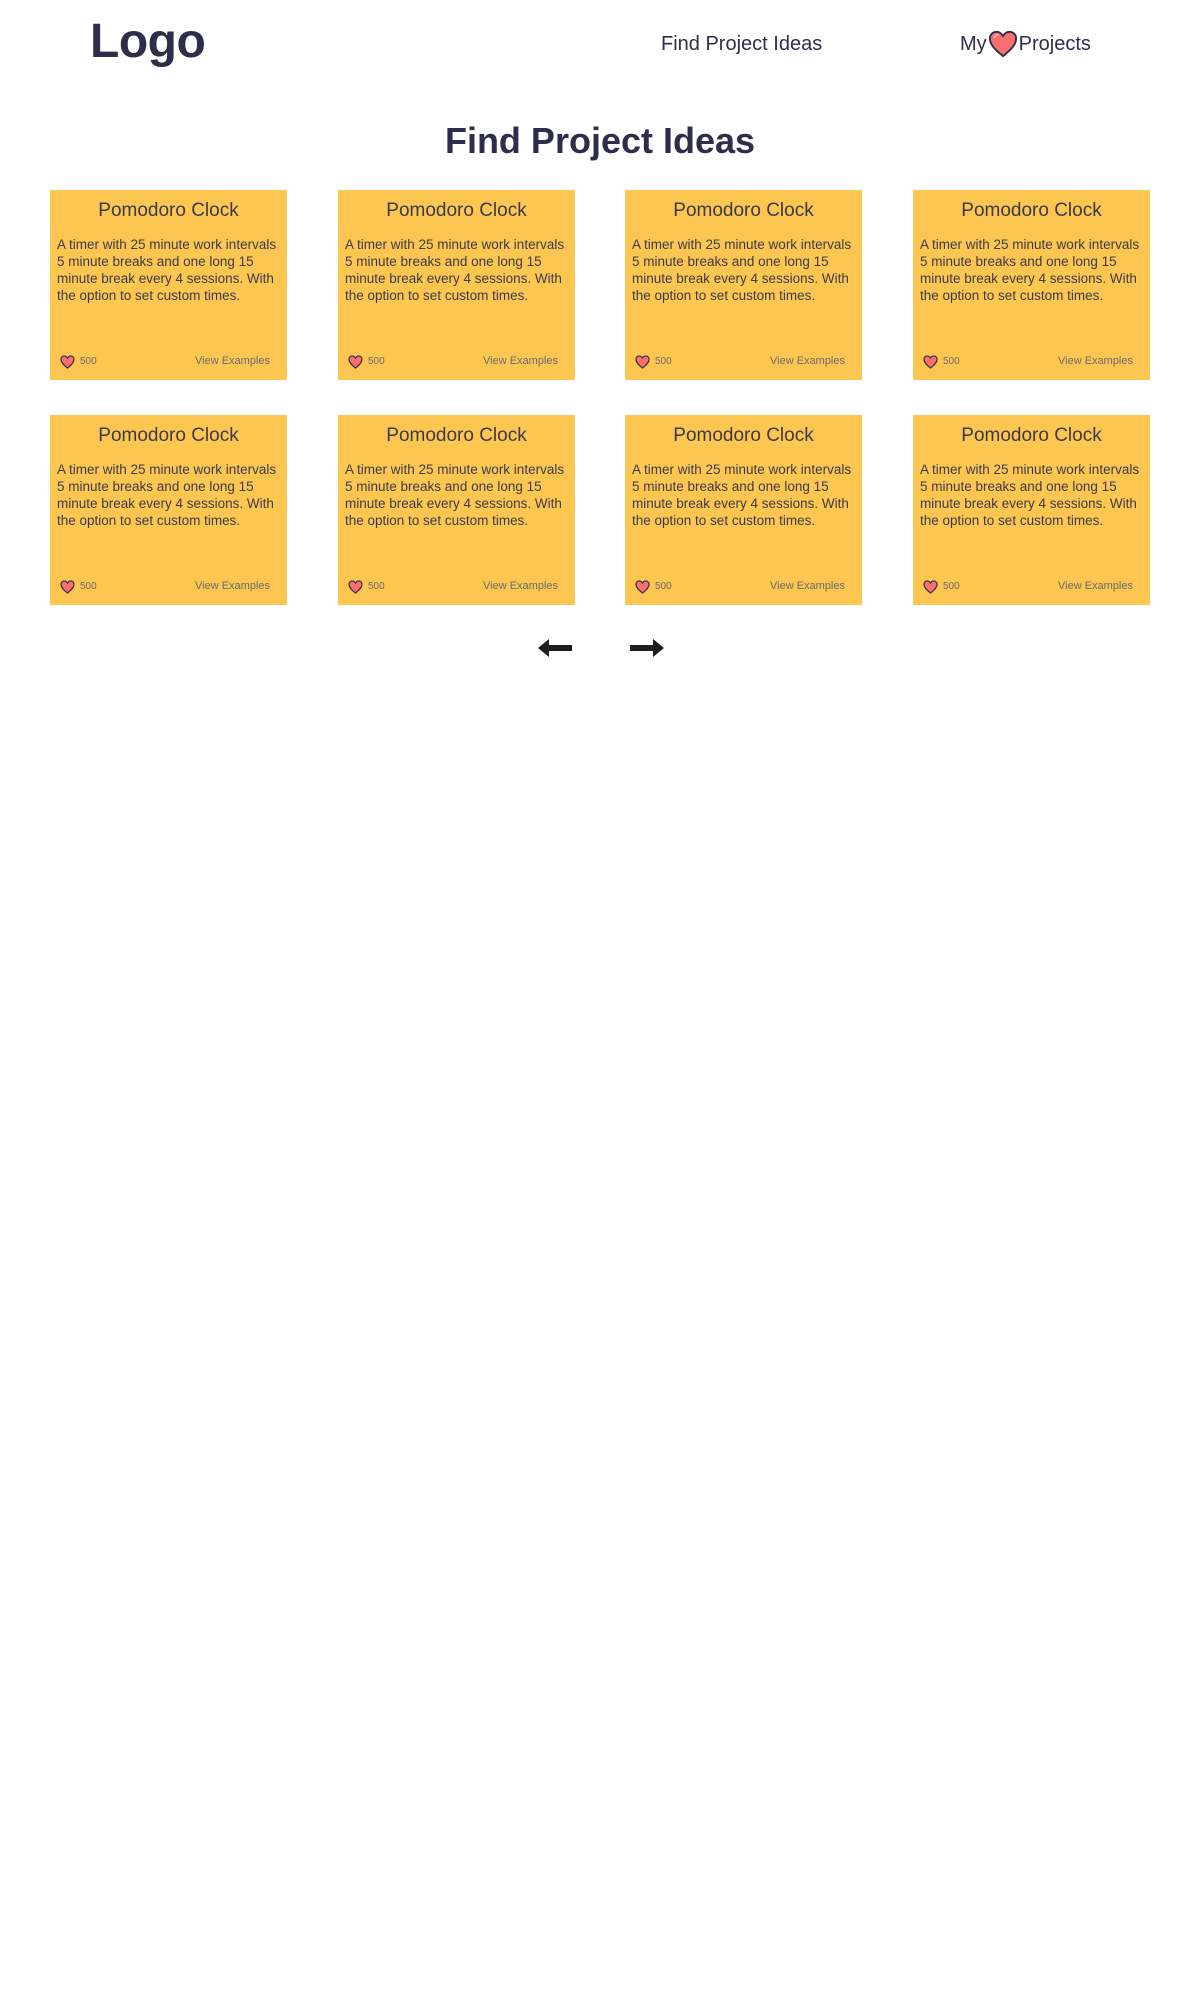 The height and width of the screenshot is (2000, 1200). I want to click on nav-my-projects: My Projects, so click(1025, 44).